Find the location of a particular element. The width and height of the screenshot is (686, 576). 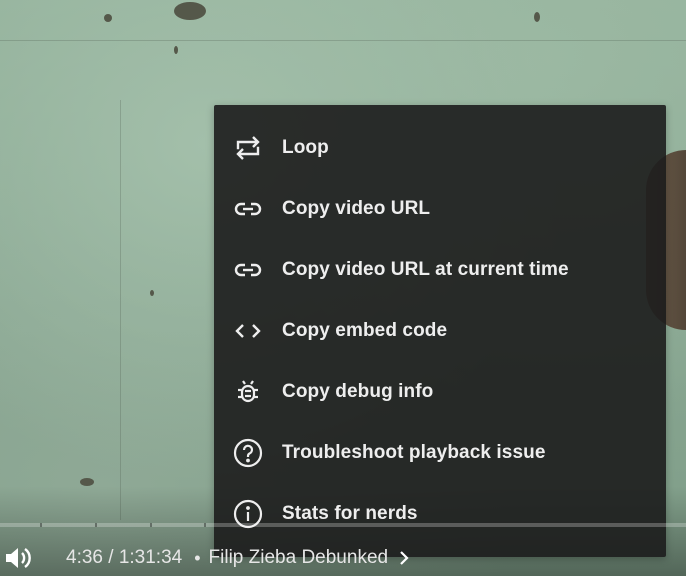

menu-item-stats-for-nerds: Stats for nerds is located at coordinates (440, 513).